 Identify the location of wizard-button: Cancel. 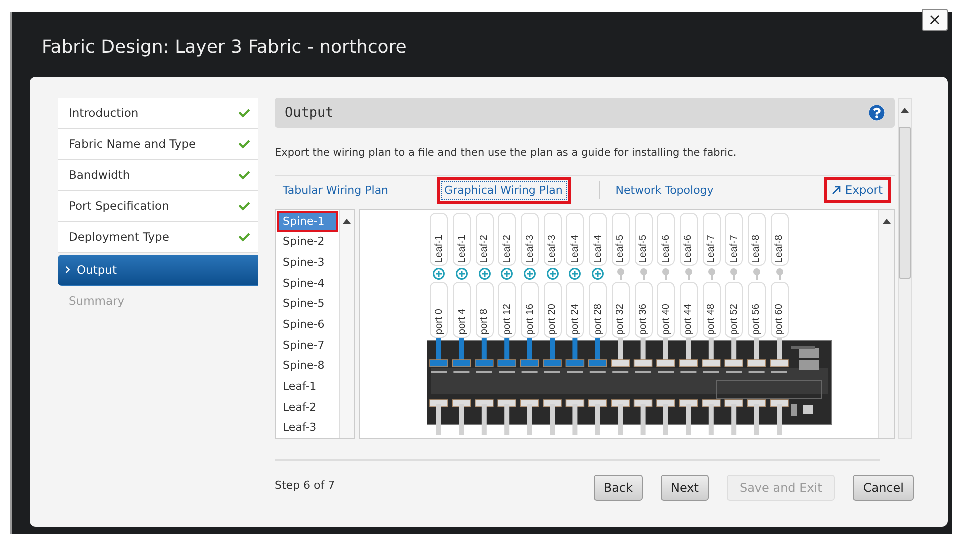
(883, 488).